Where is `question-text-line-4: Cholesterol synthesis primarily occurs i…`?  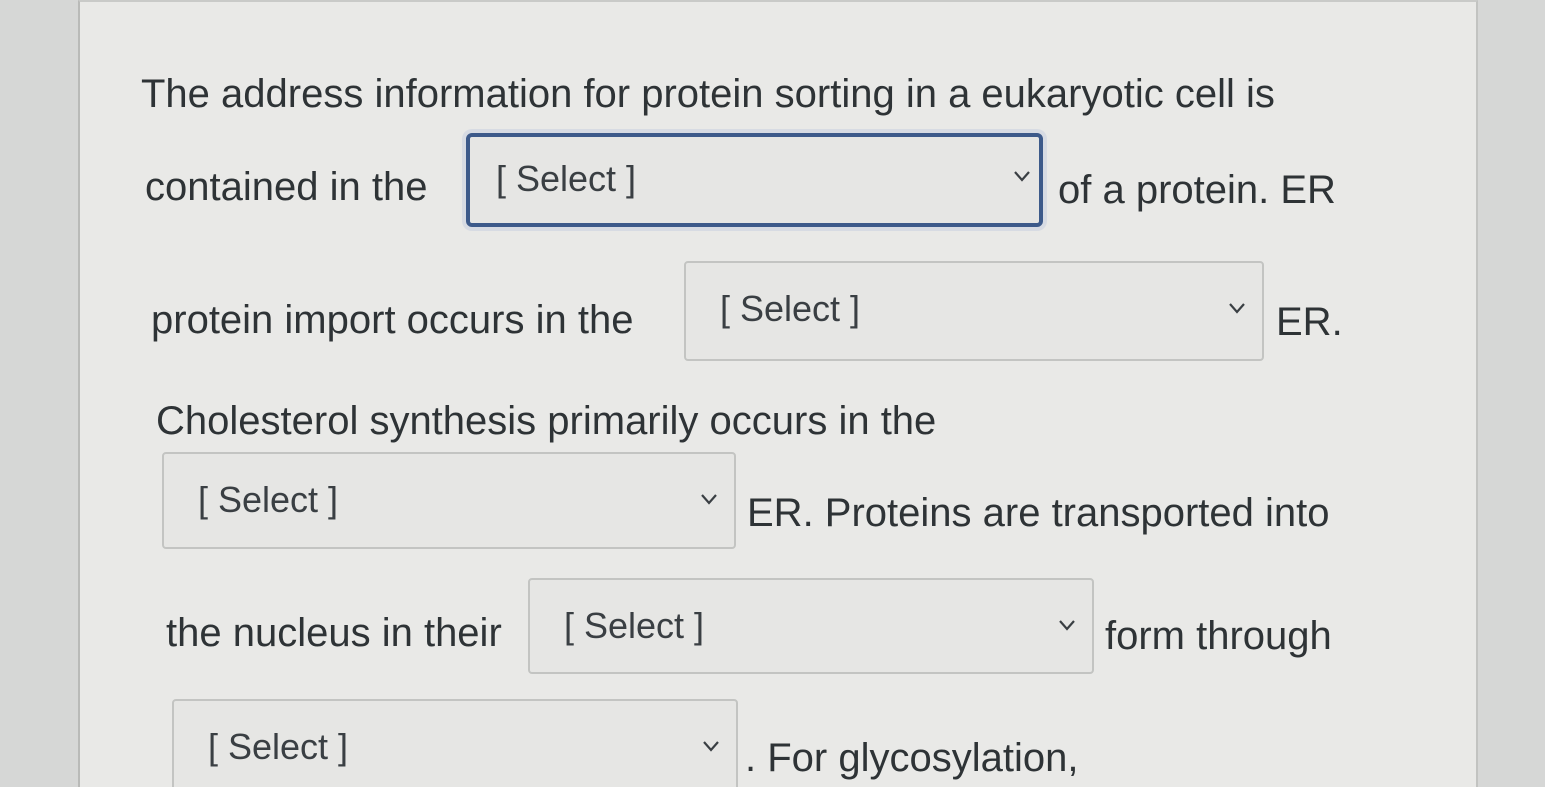
question-text-line-4: Cholesterol synthesis primarily occurs i… is located at coordinates (546, 421).